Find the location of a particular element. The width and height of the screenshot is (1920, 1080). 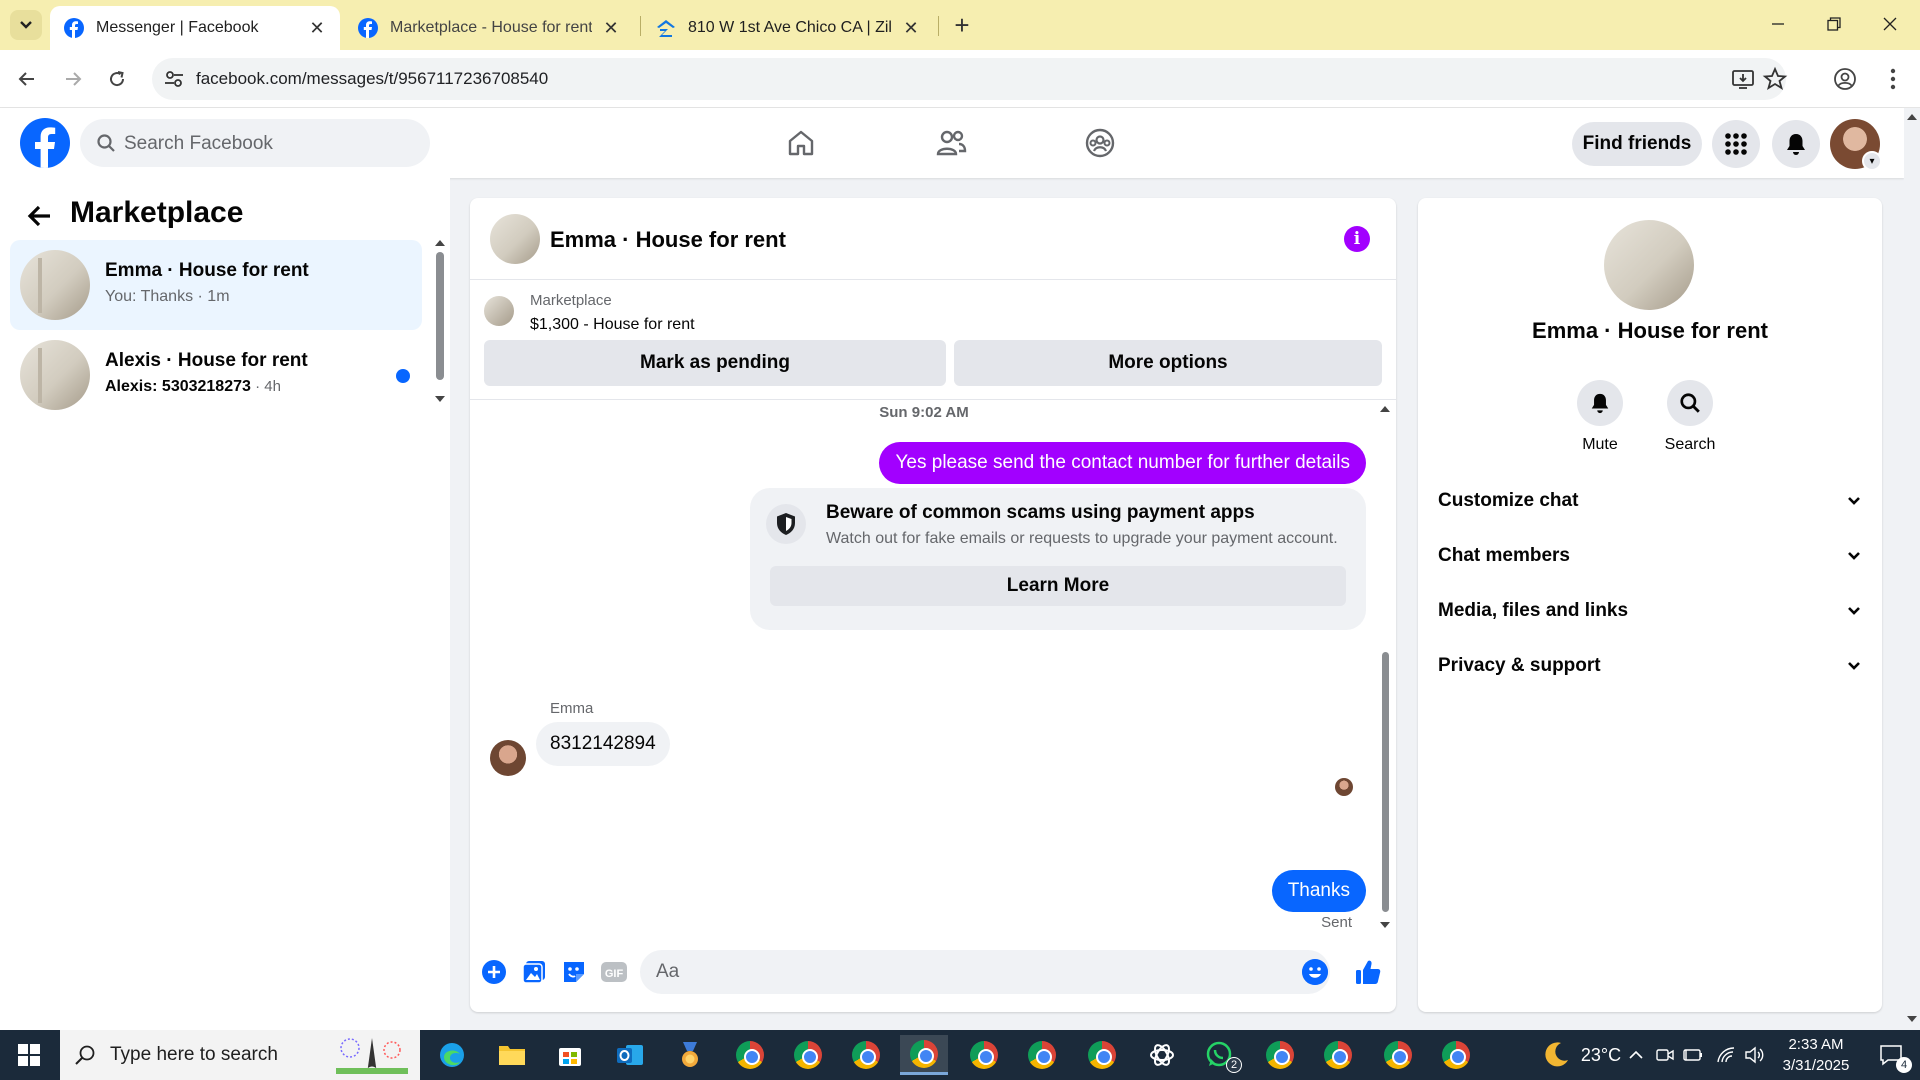

notification-center-button: 4 is located at coordinates (1891, 1055).